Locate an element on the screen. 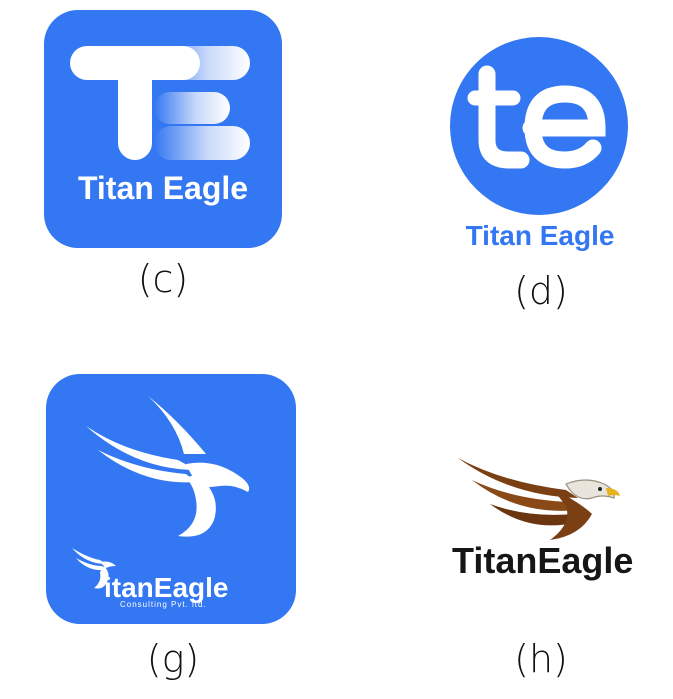  logo-h-wordmark: TitanEagle is located at coordinates (543, 560).